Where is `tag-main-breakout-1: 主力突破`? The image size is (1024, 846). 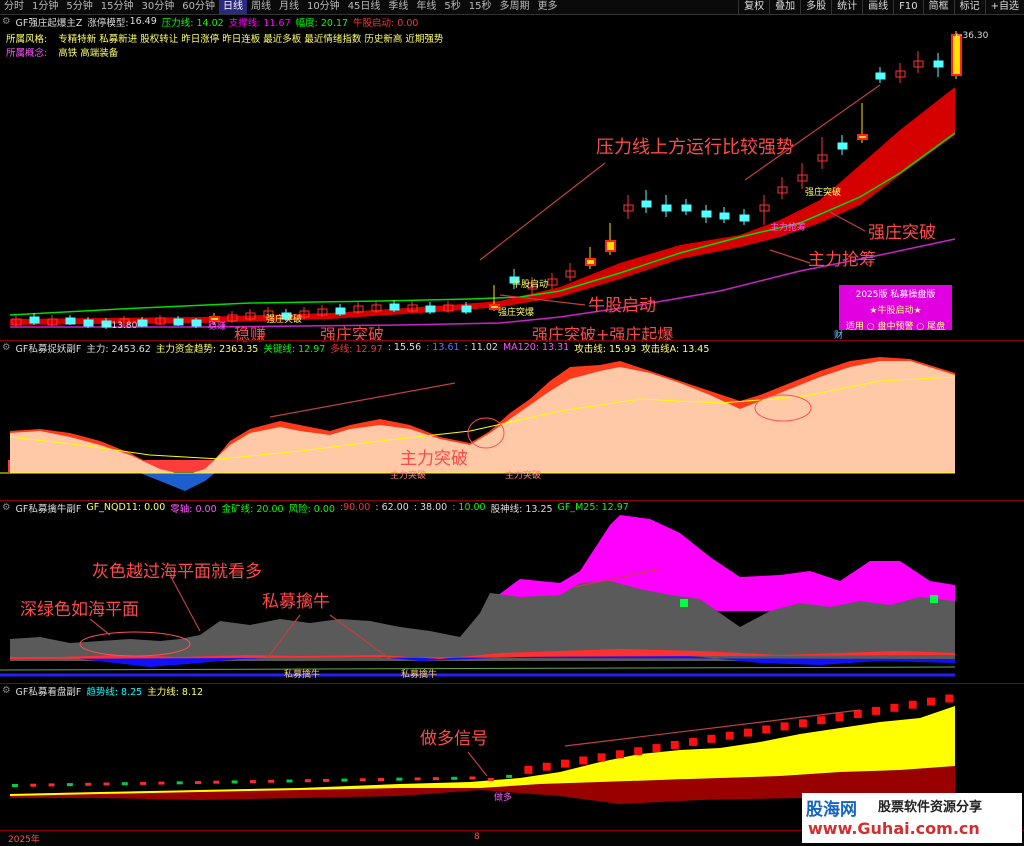 tag-main-breakout-1: 主力突破 is located at coordinates (408, 476).